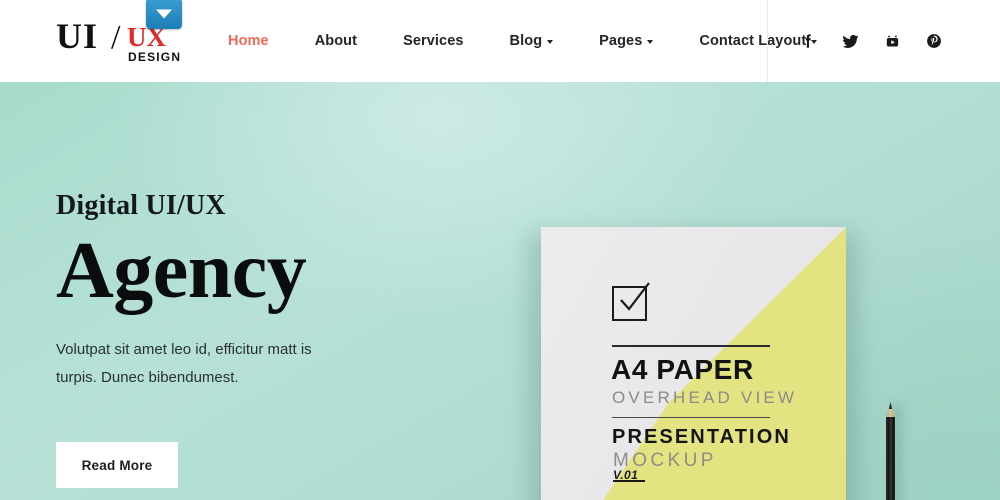  I want to click on pinterest-icon, so click(934, 41).